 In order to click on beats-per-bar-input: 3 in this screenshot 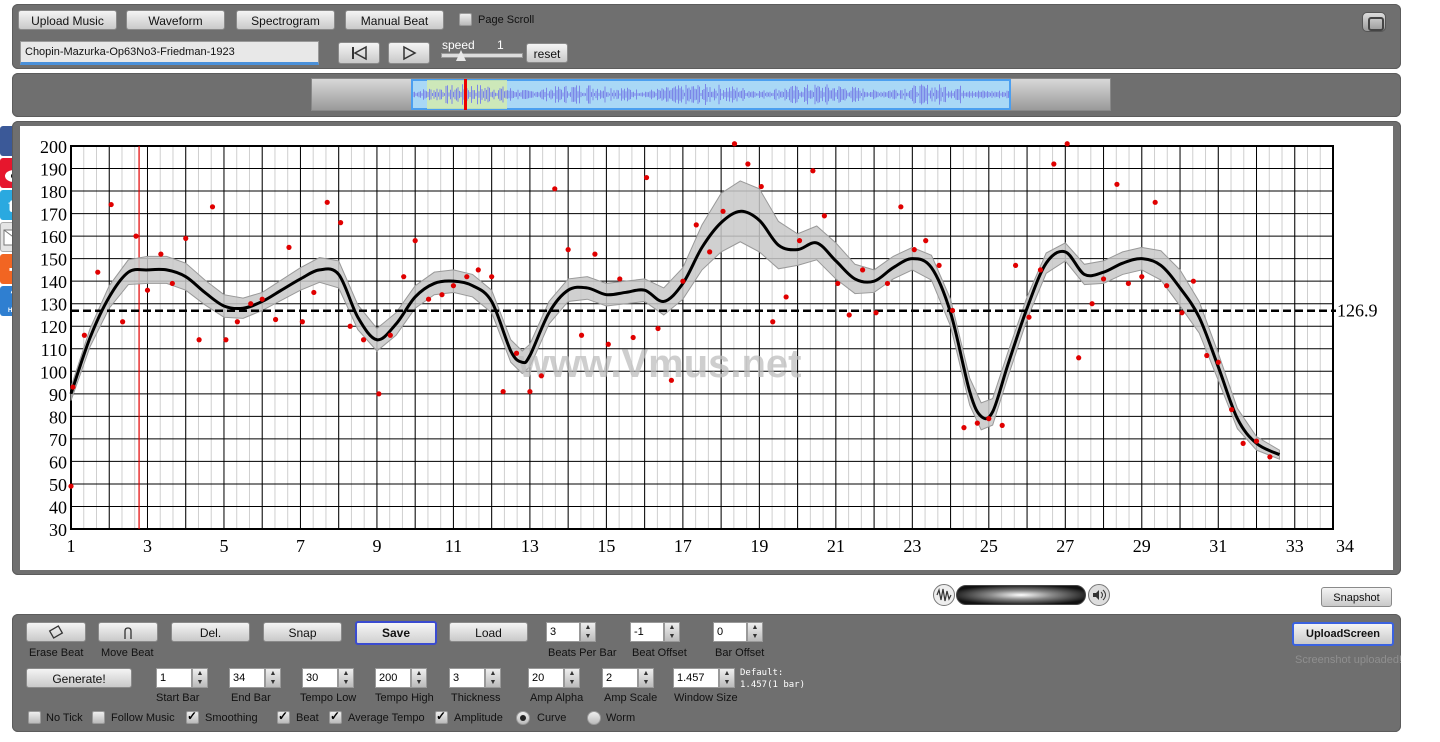, I will do `click(563, 632)`.